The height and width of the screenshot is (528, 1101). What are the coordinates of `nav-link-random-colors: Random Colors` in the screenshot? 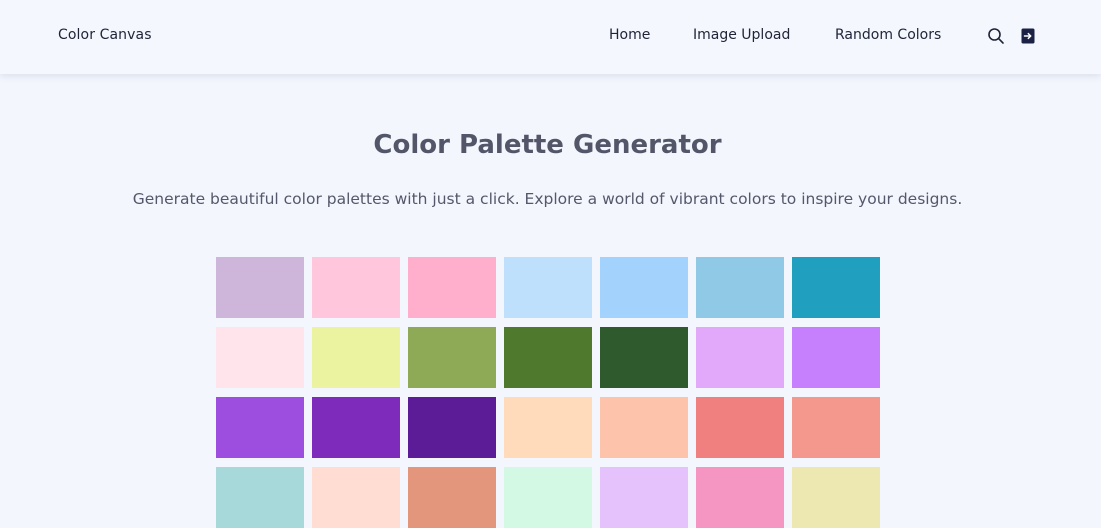 It's located at (888, 35).